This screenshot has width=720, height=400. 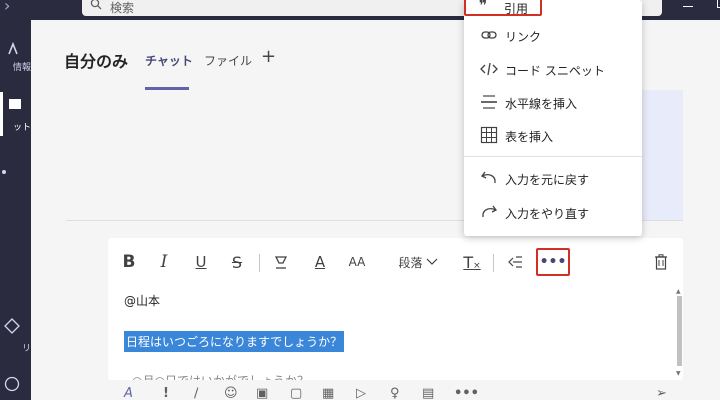 I want to click on selected-text: 日程はいつごろになりますでしょうか？, so click(x=234, y=341).